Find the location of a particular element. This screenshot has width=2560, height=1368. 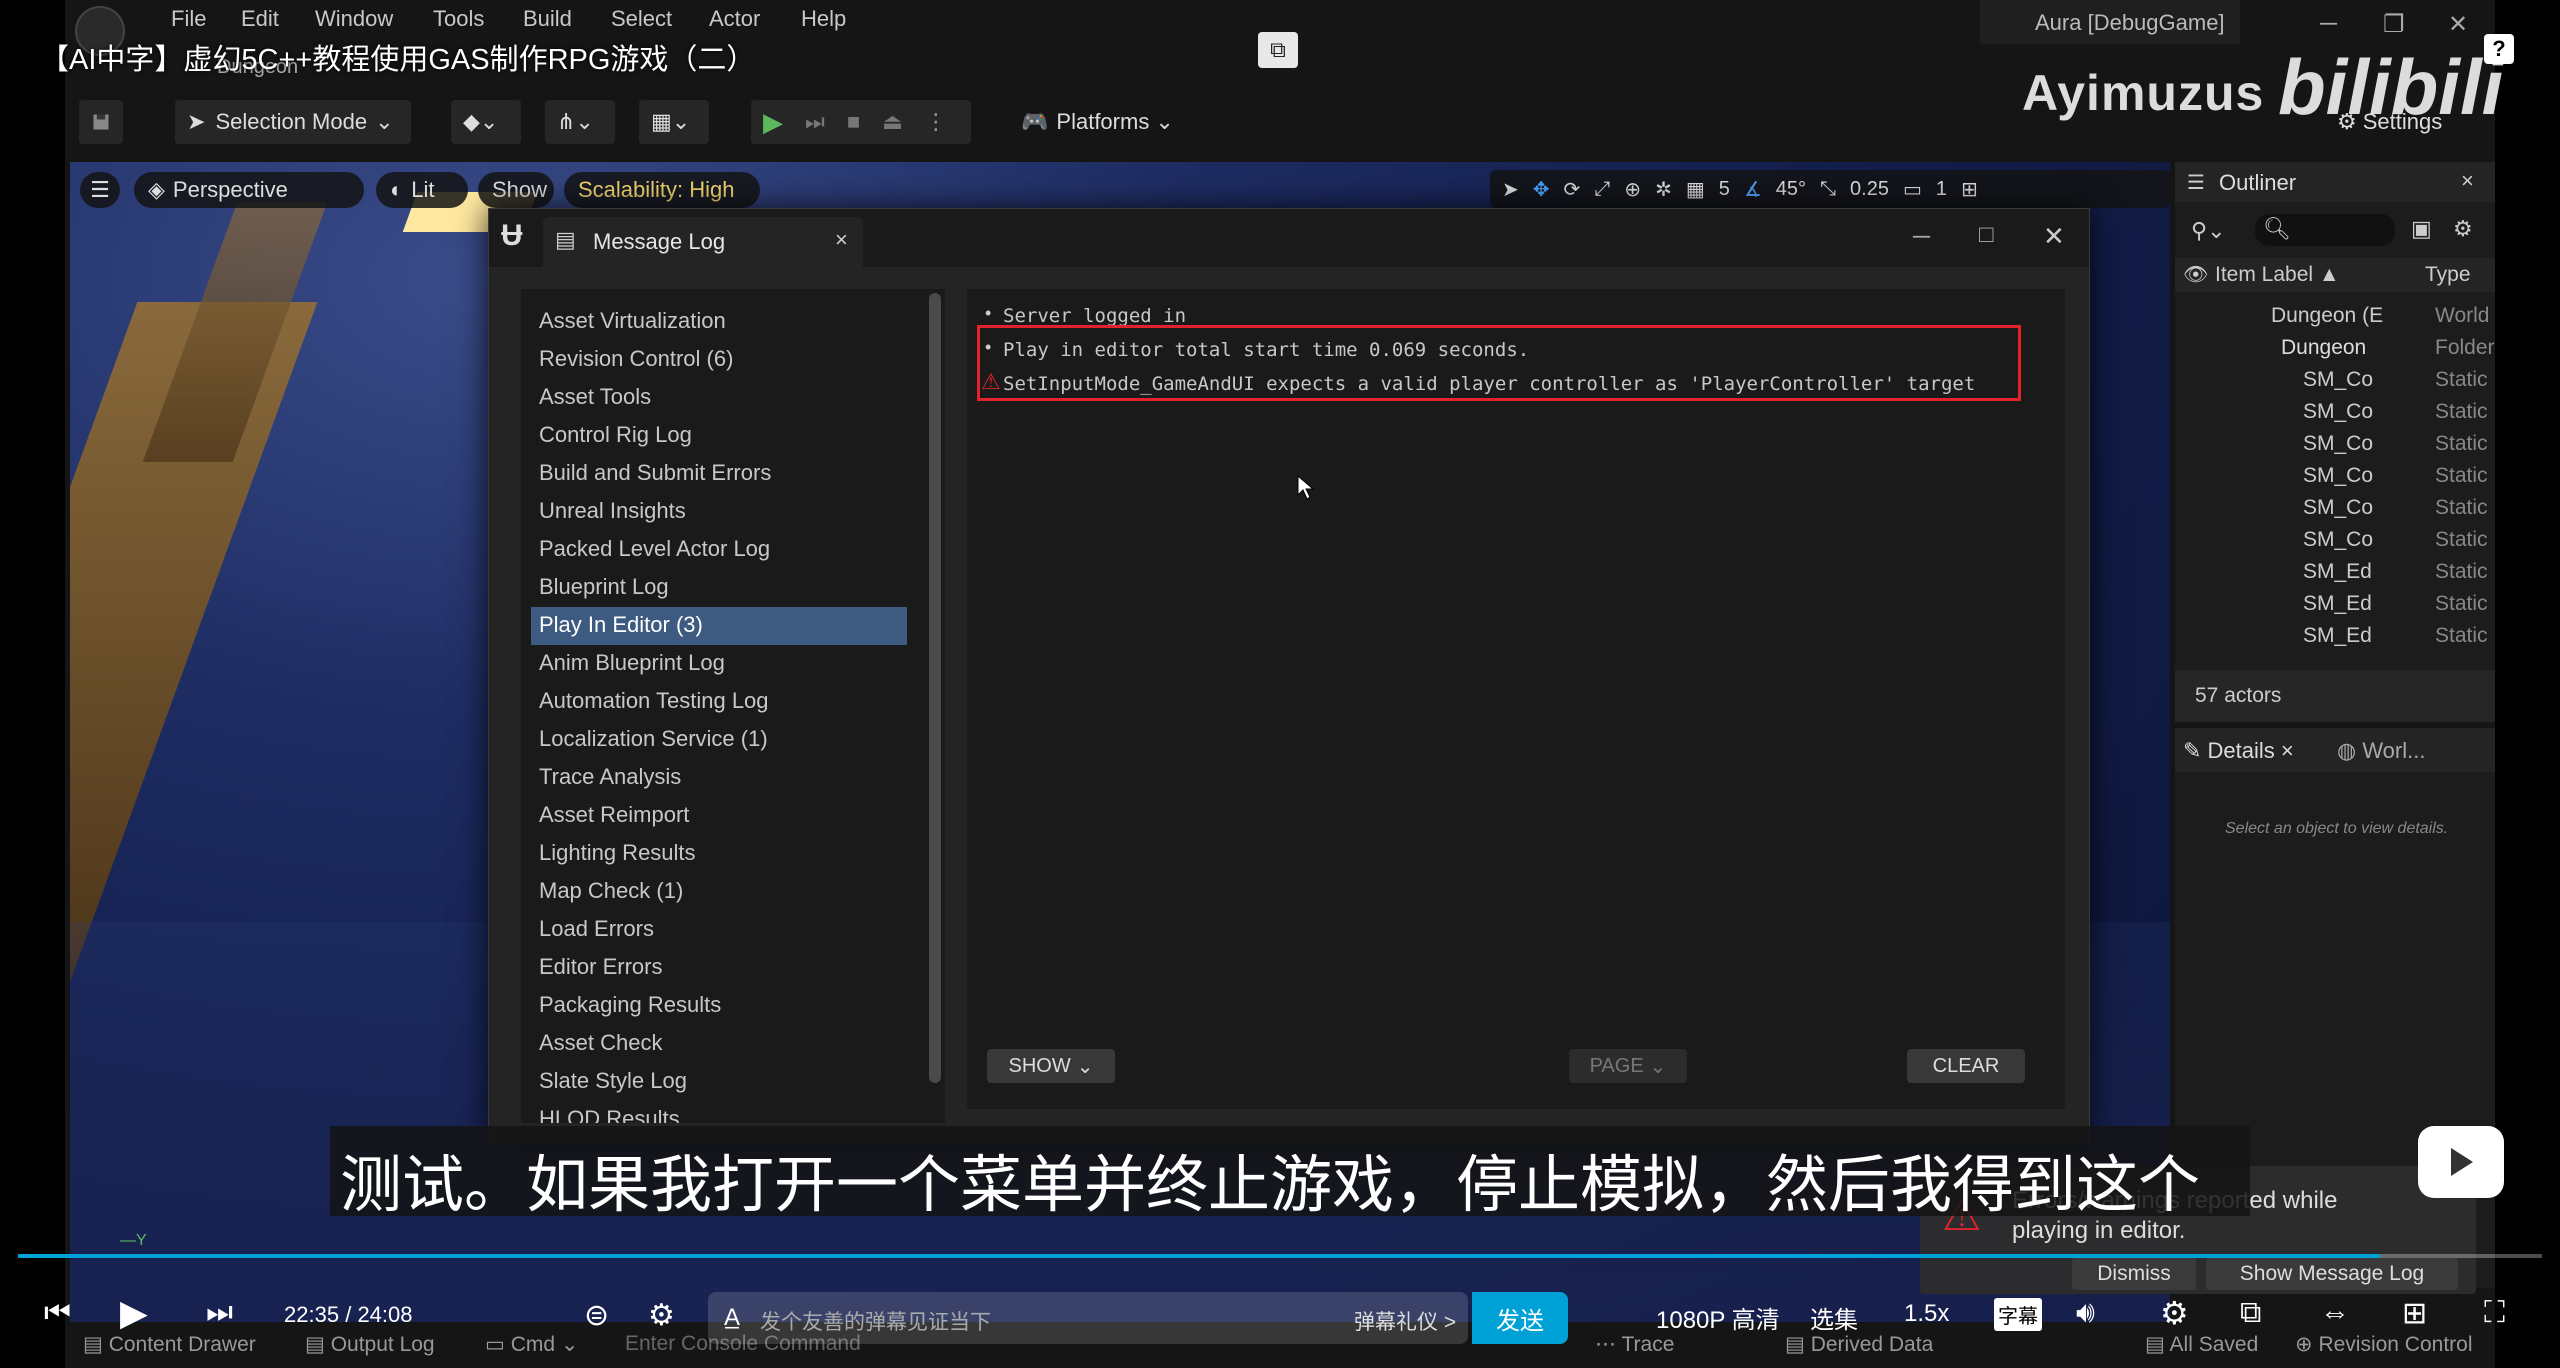

scale-snap-icon: ⤡ is located at coordinates (1828, 189).